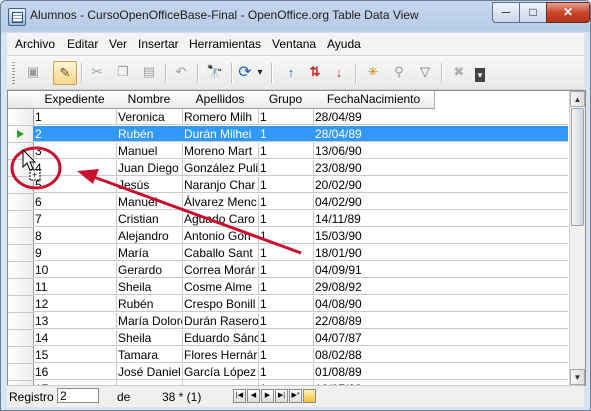 Image resolution: width=591 pixels, height=411 pixels. Describe the element at coordinates (149, 236) in the screenshot. I see `table-cell-nombre: Alejandro` at that location.